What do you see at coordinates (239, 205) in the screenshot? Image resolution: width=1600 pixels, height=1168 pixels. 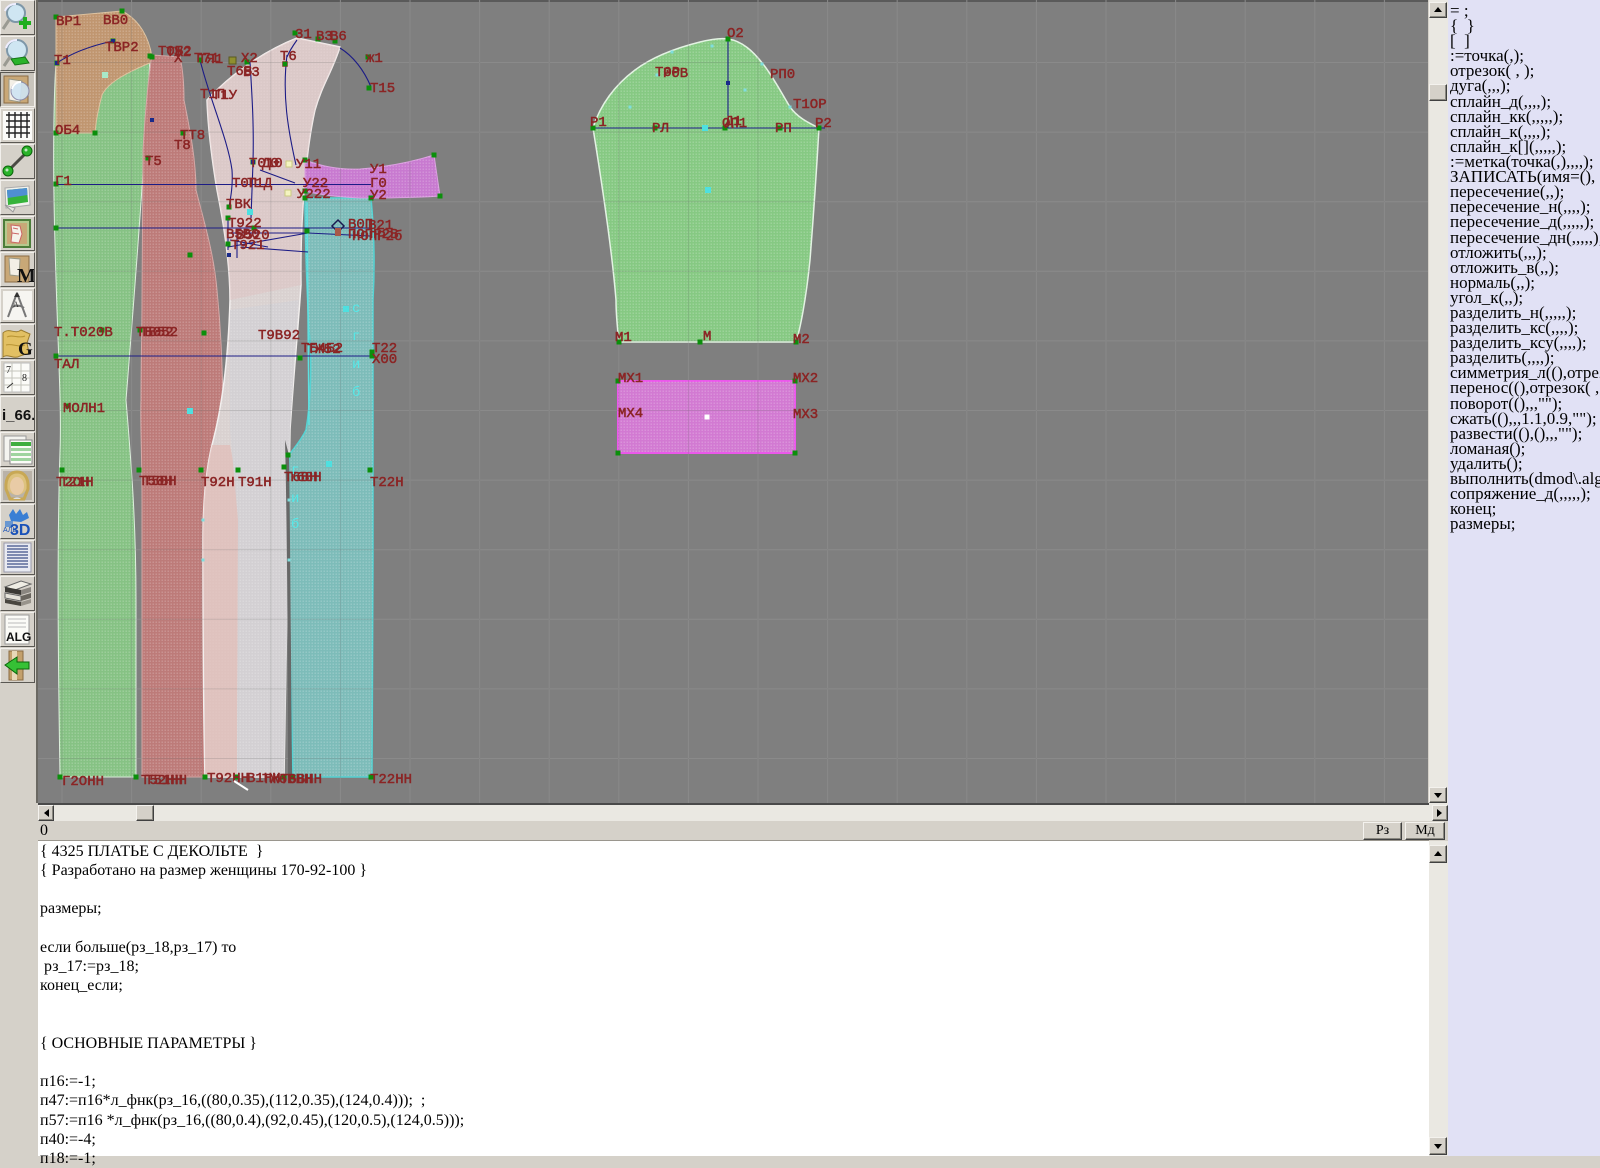 I see `svg-text: ТВК` at bounding box center [239, 205].